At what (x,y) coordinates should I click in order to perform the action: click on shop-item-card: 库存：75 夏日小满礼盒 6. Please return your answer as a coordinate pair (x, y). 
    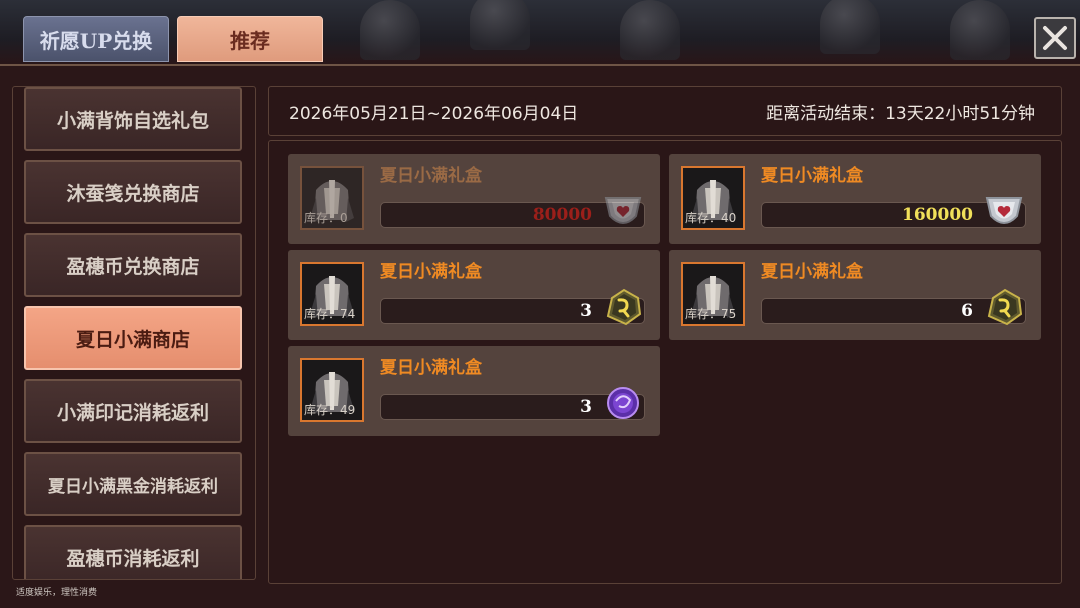
    Looking at the image, I should click on (855, 295).